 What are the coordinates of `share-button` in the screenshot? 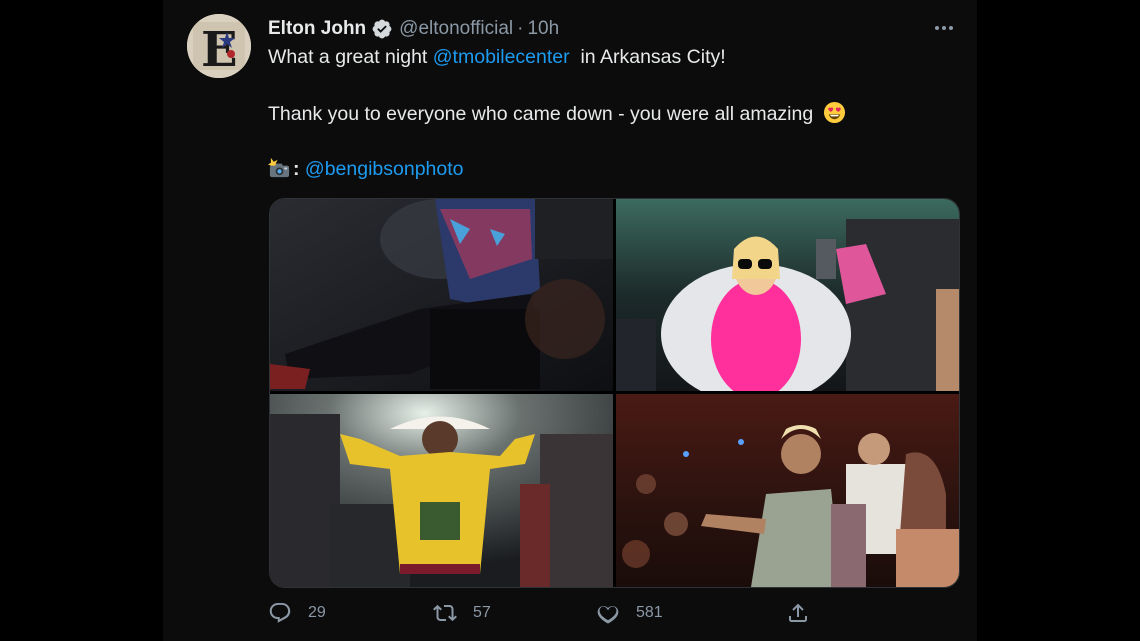 It's located at (798, 613).